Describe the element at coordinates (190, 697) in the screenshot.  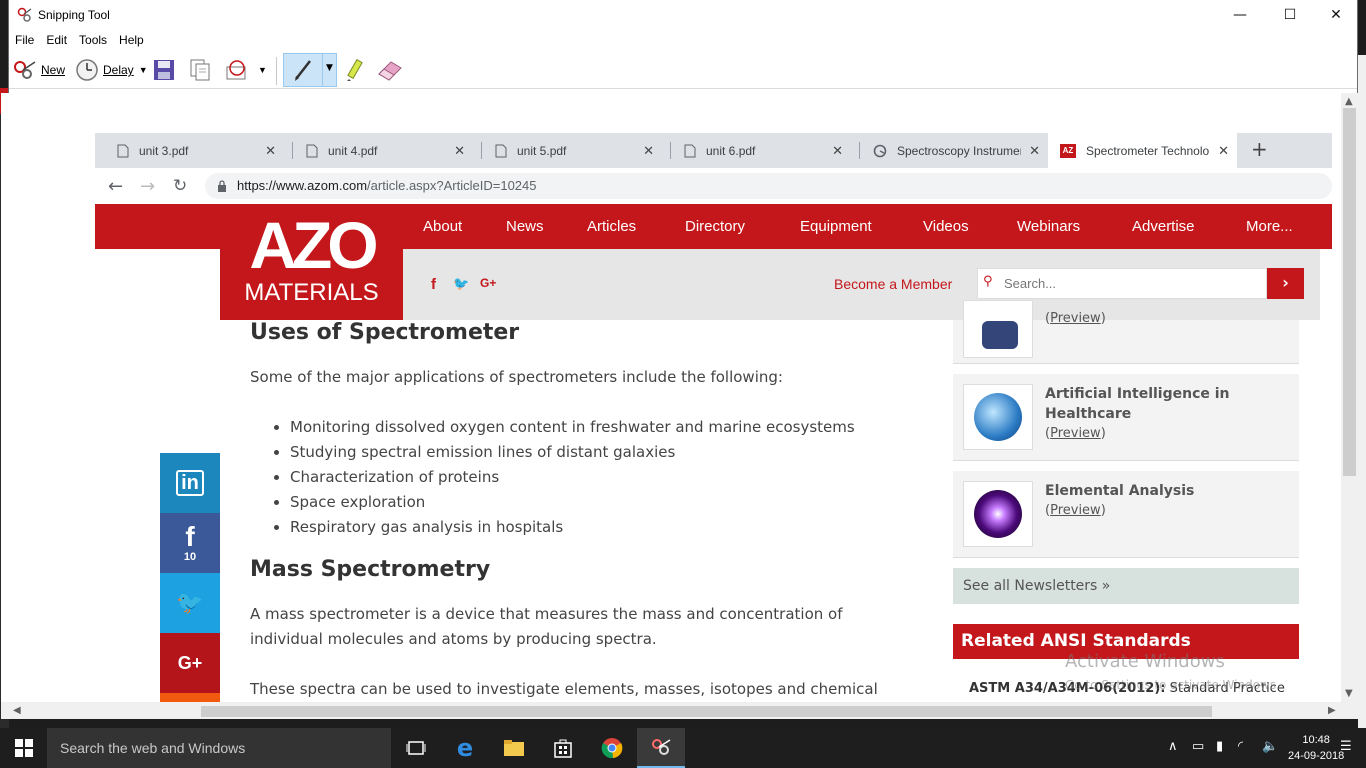
I see `share-more-button` at that location.